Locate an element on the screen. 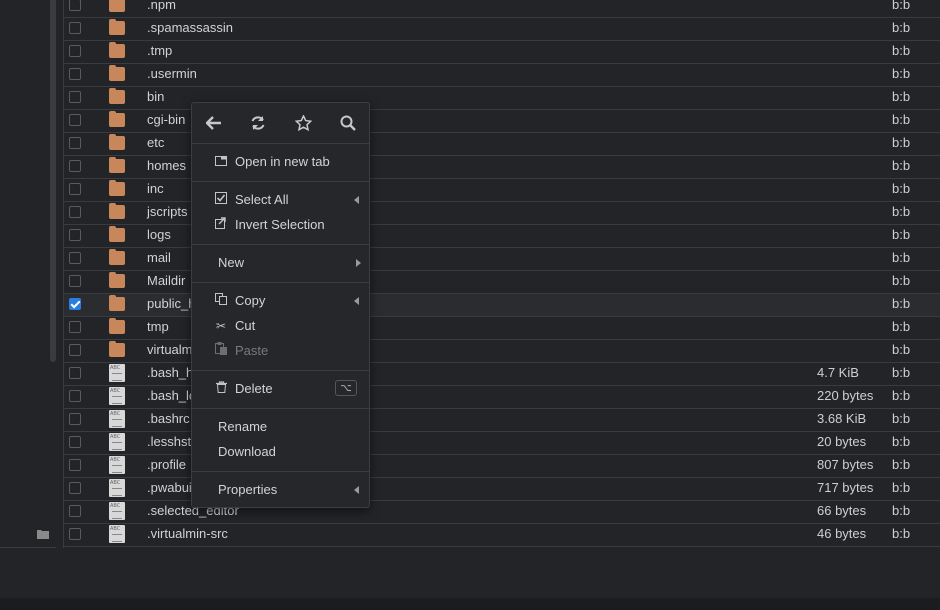 The width and height of the screenshot is (940, 610). sidebar-scrollbar is located at coordinates (53, 181).